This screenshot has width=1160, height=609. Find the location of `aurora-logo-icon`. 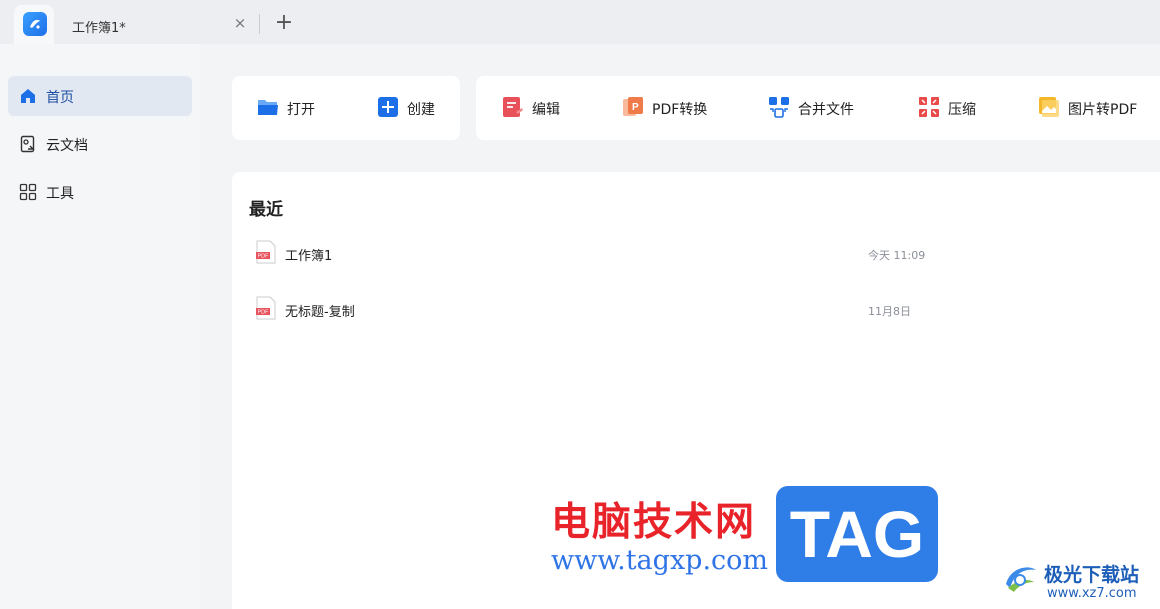

aurora-logo-icon is located at coordinates (1021, 579).